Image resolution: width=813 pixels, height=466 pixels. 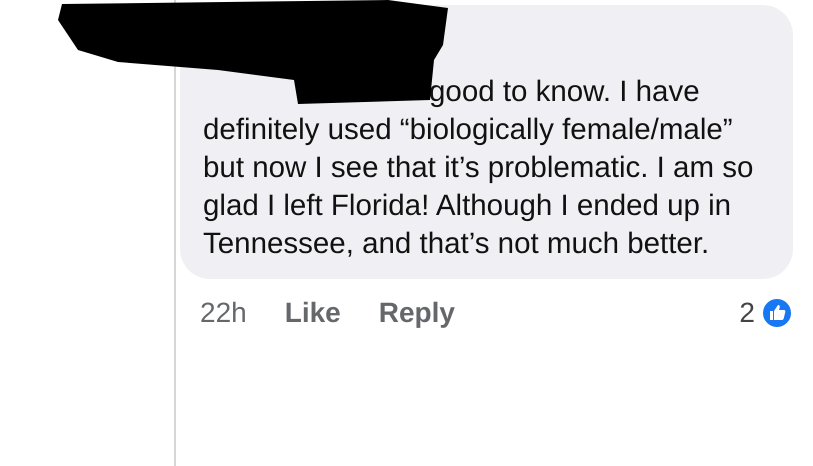 What do you see at coordinates (747, 313) in the screenshot?
I see `reaction-count: 2` at bounding box center [747, 313].